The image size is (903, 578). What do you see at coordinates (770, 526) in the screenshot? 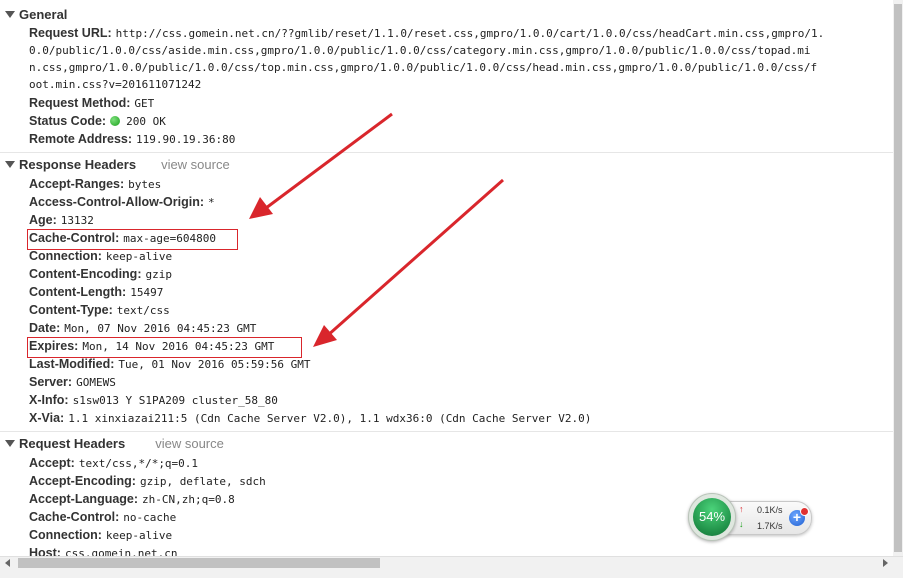
I see `download-speed: 1.7K/s` at bounding box center [770, 526].